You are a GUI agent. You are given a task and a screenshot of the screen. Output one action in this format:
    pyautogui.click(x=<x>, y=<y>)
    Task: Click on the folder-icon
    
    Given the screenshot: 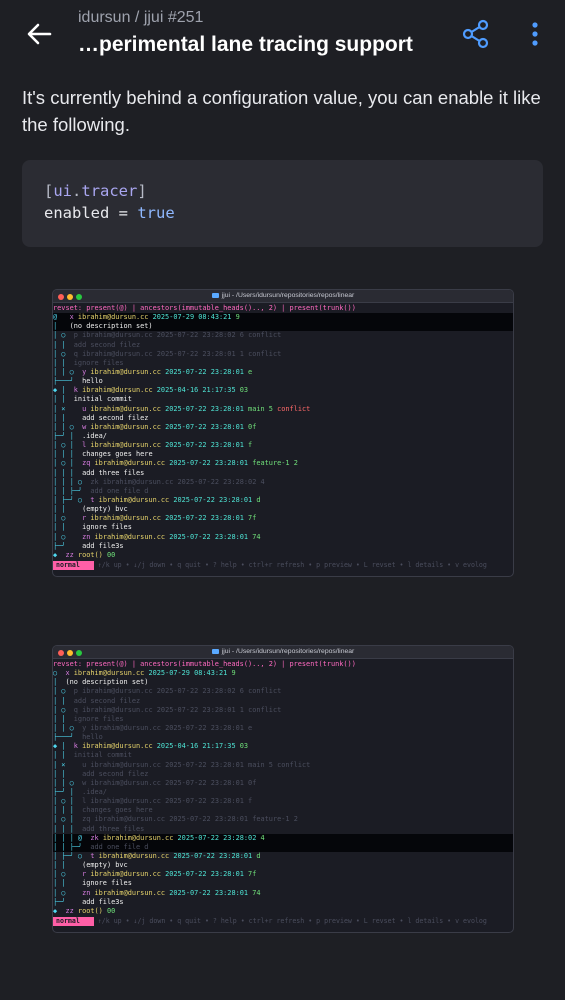 What is the action you would take?
    pyautogui.click(x=215, y=651)
    